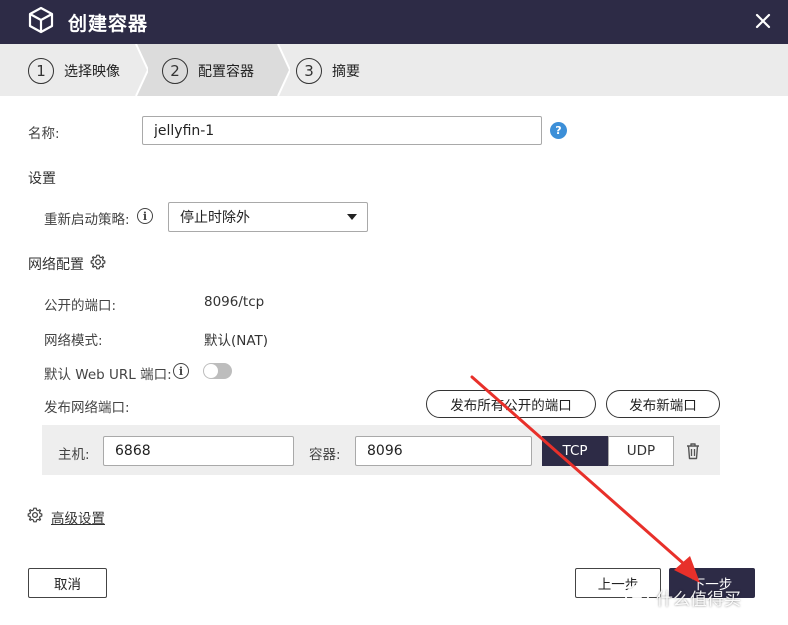 Image resolution: width=788 pixels, height=625 pixels. What do you see at coordinates (211, 371) in the screenshot?
I see `toggle-knob` at bounding box center [211, 371].